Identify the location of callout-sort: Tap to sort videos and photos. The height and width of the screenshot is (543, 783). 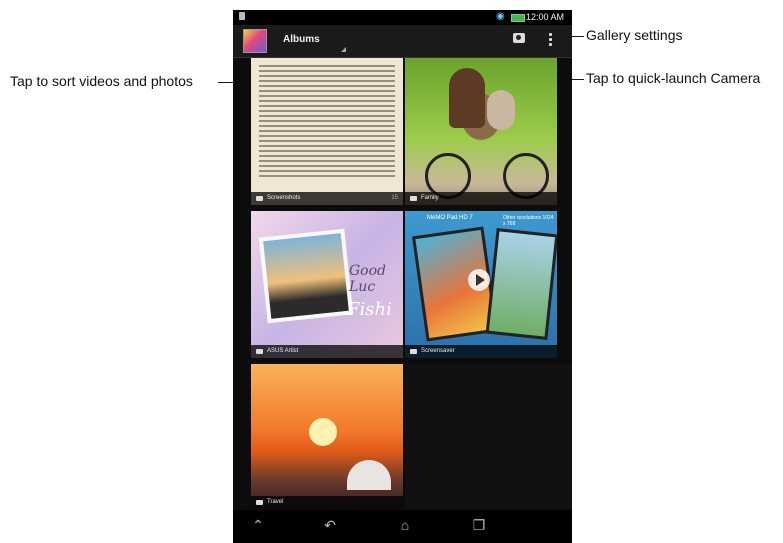
(101, 81).